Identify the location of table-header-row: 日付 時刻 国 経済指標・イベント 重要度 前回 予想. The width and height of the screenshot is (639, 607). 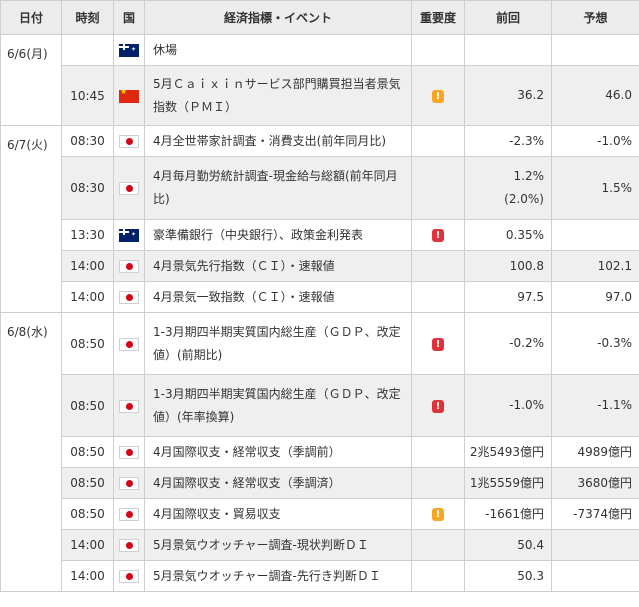
(319, 17).